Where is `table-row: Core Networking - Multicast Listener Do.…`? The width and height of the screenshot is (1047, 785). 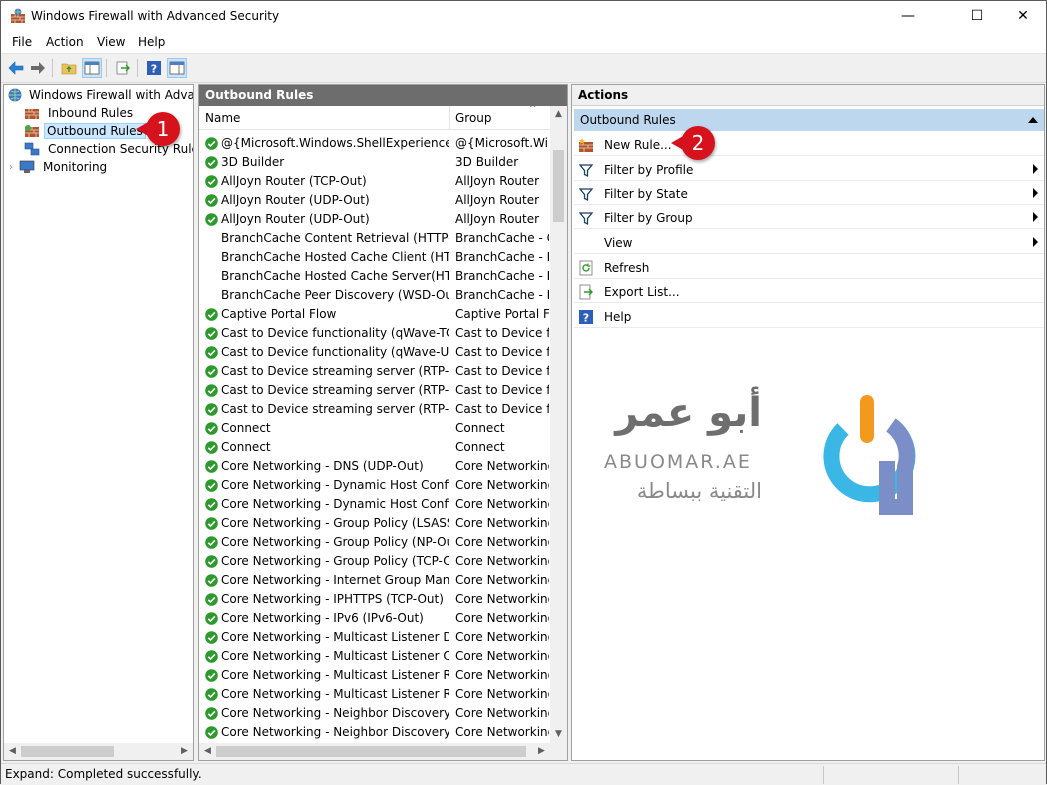
table-row: Core Networking - Multicast Listener Do.… is located at coordinates (374, 637).